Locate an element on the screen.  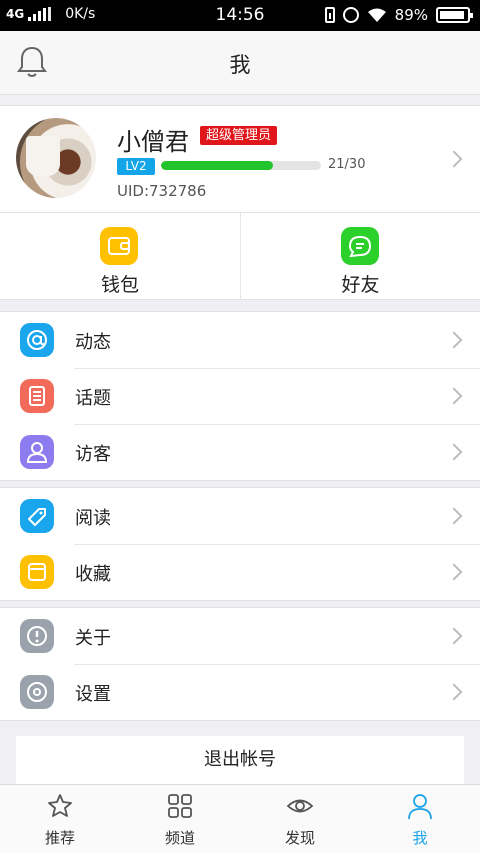
status-right: 89% is located at coordinates (398, 15).